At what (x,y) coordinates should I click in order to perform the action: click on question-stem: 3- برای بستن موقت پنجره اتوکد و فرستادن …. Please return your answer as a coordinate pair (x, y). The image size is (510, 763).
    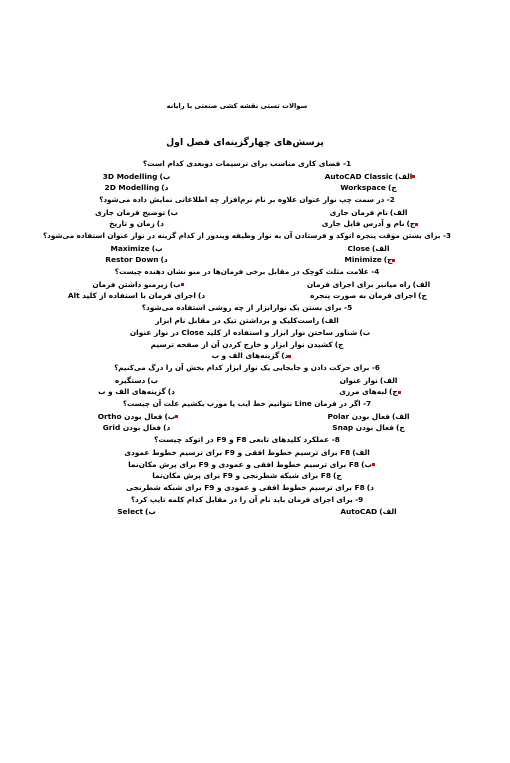
    Looking at the image, I should click on (247, 236).